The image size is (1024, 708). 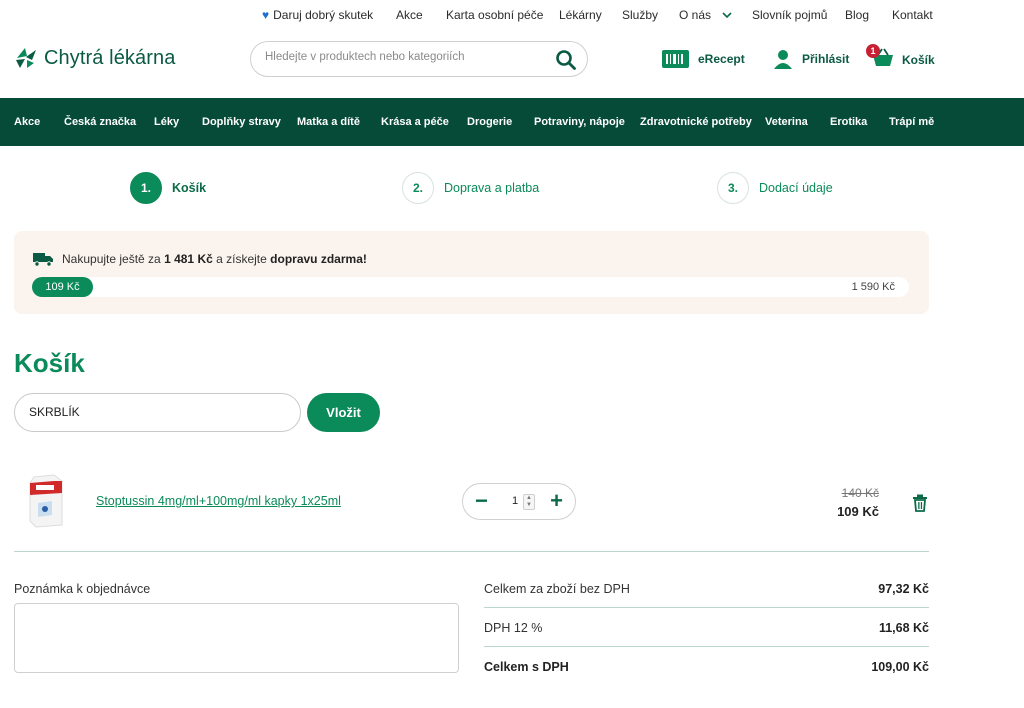 I want to click on cart-icon-wrap: 1, so click(x=880, y=57).